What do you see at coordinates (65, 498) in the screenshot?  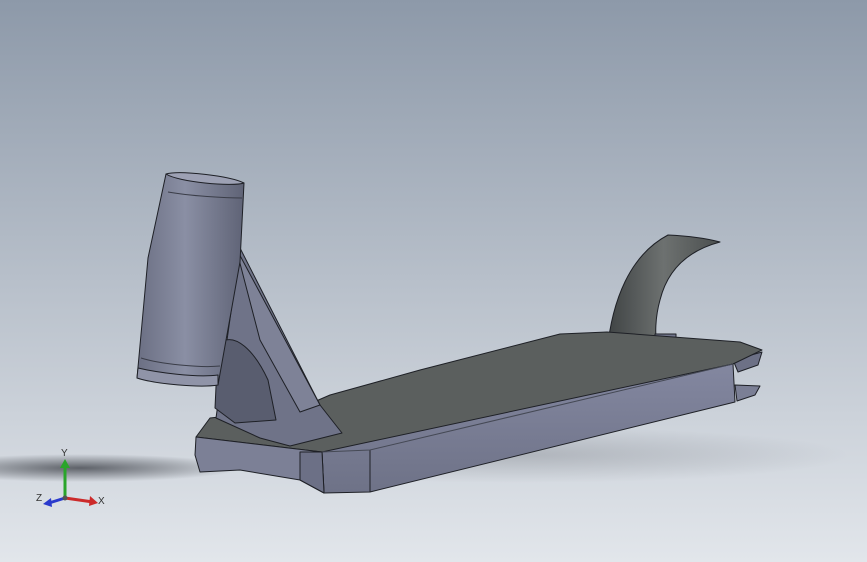 I see `triad-origin` at bounding box center [65, 498].